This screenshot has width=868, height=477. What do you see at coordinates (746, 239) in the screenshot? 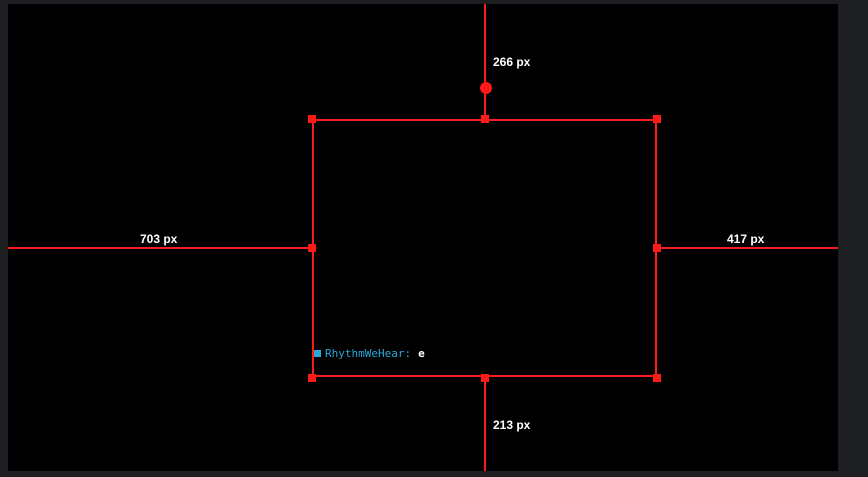
I see `right-distance-label: 417 px` at bounding box center [746, 239].